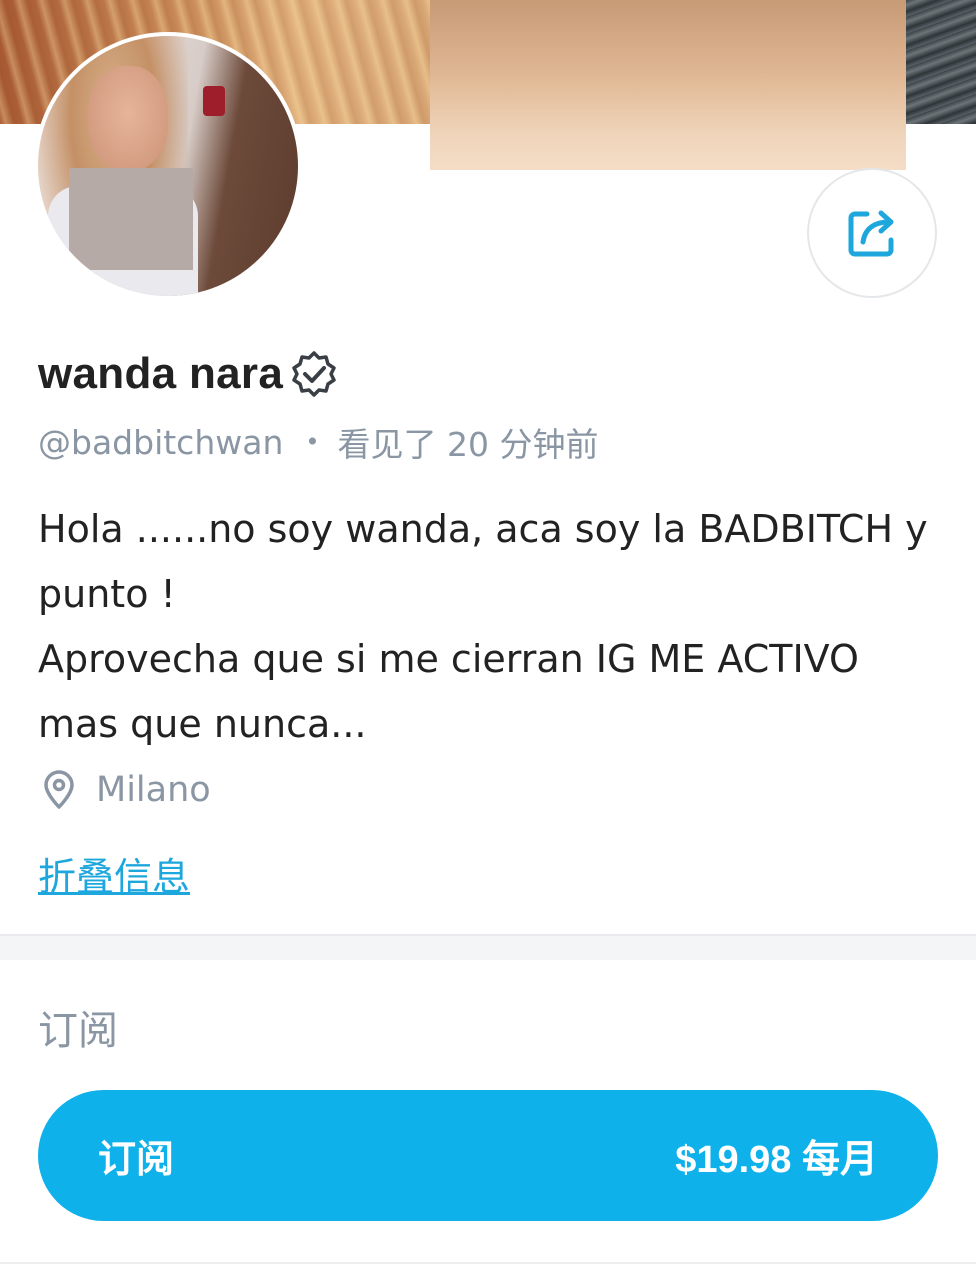 The height and width of the screenshot is (1278, 976). Describe the element at coordinates (136, 1159) in the screenshot. I see `subscribe-button-label: 订阅` at that location.